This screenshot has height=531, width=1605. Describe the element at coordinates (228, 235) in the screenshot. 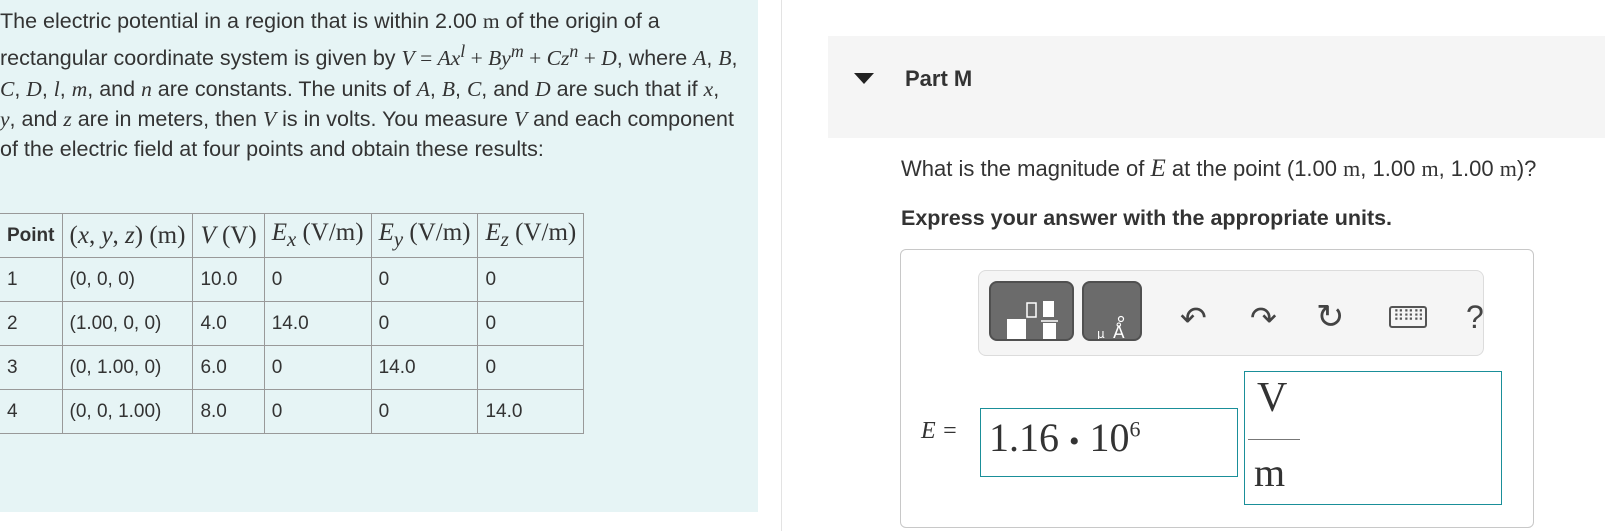

I see `header-potential: V (V)` at that location.